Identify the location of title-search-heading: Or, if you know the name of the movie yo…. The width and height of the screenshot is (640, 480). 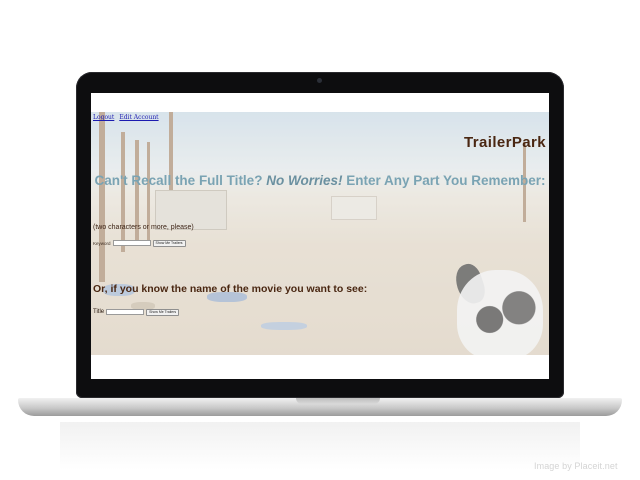
(230, 289).